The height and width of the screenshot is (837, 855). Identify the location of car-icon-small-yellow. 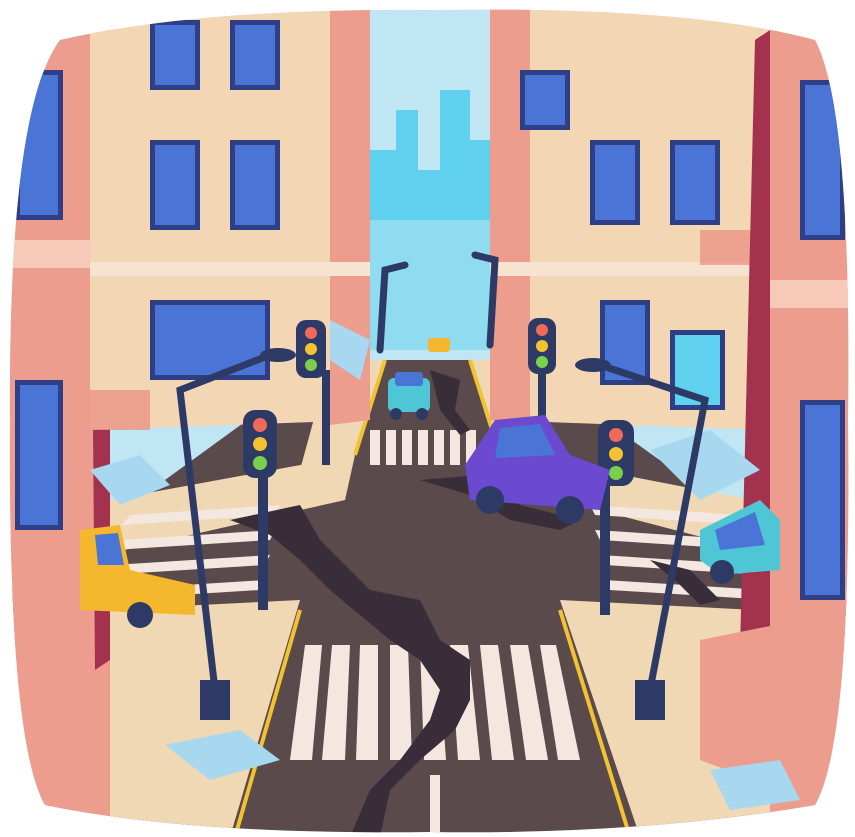
(439, 345).